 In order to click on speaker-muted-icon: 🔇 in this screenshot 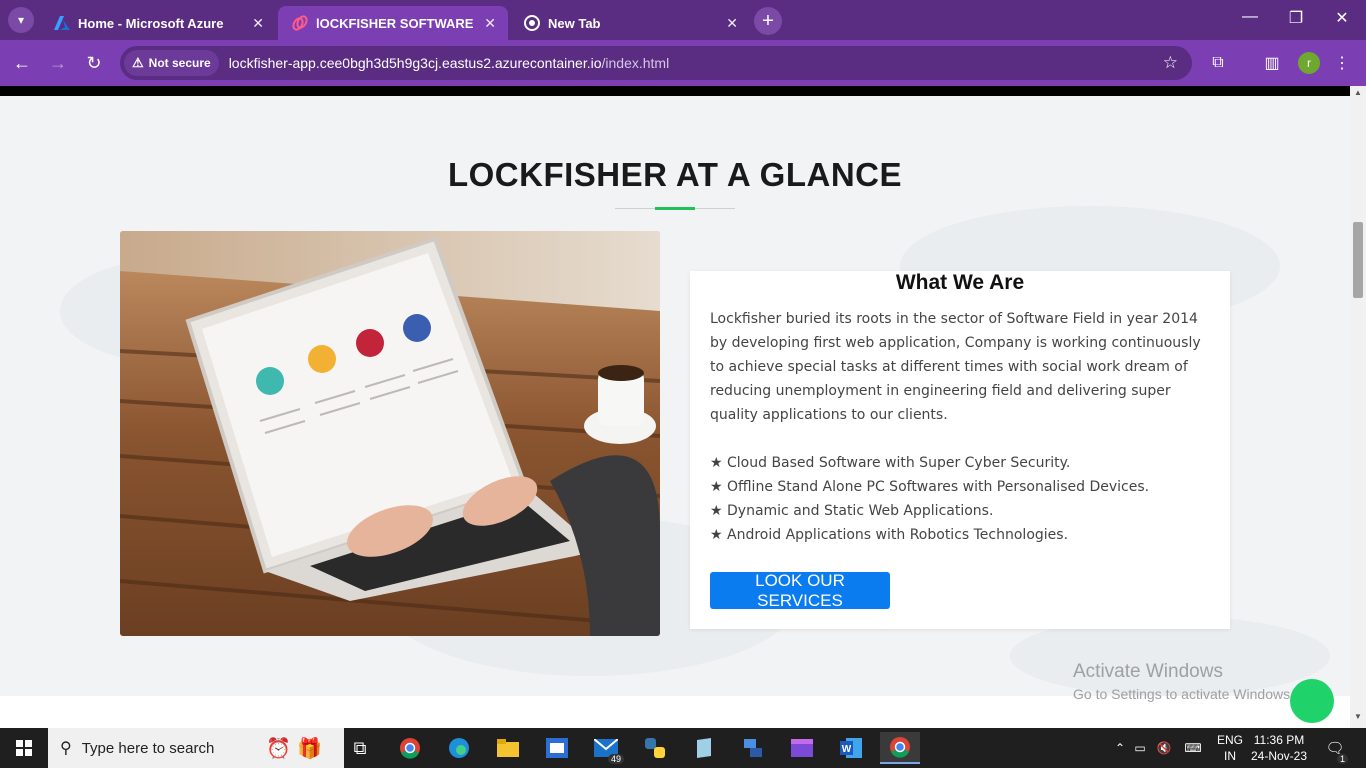, I will do `click(1164, 748)`.